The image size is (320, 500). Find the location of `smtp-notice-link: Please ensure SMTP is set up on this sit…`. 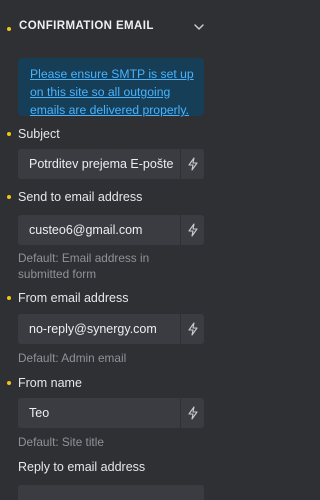

smtp-notice-link: Please ensure SMTP is set up on this sit… is located at coordinates (112, 92).